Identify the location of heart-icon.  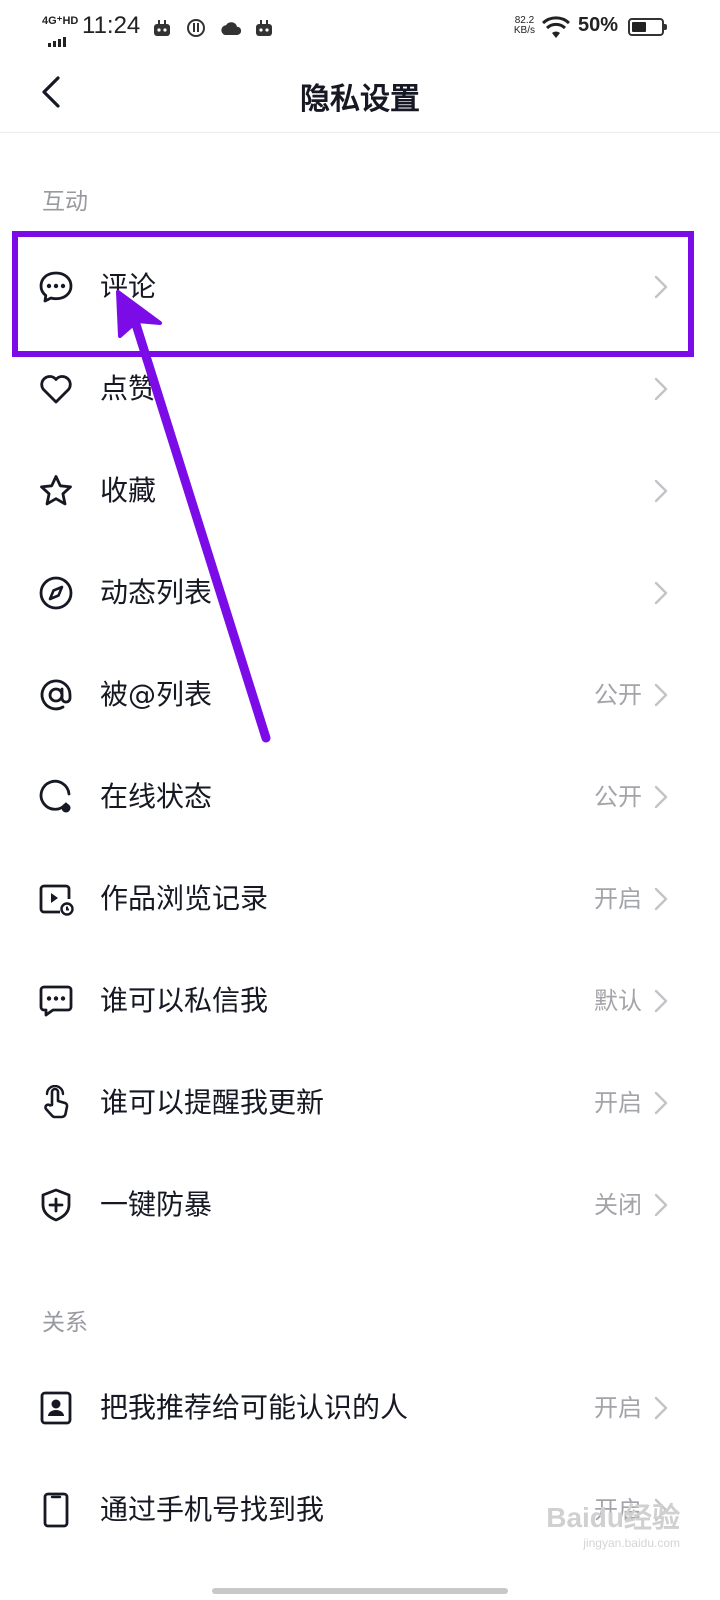
(56, 389).